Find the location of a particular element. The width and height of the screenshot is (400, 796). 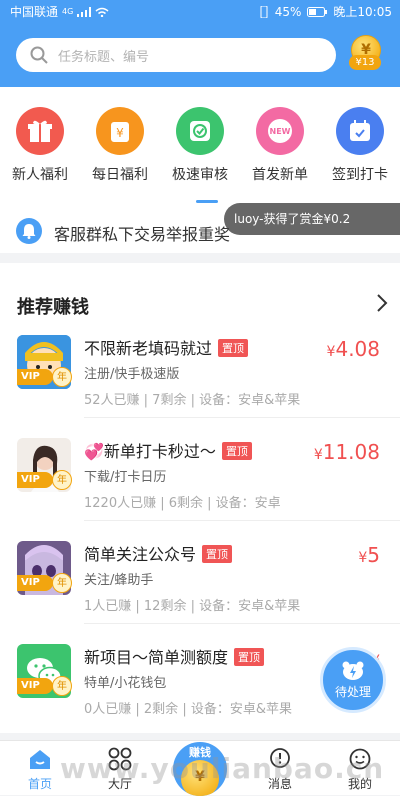

price-value: 11.08 is located at coordinates (351, 452).